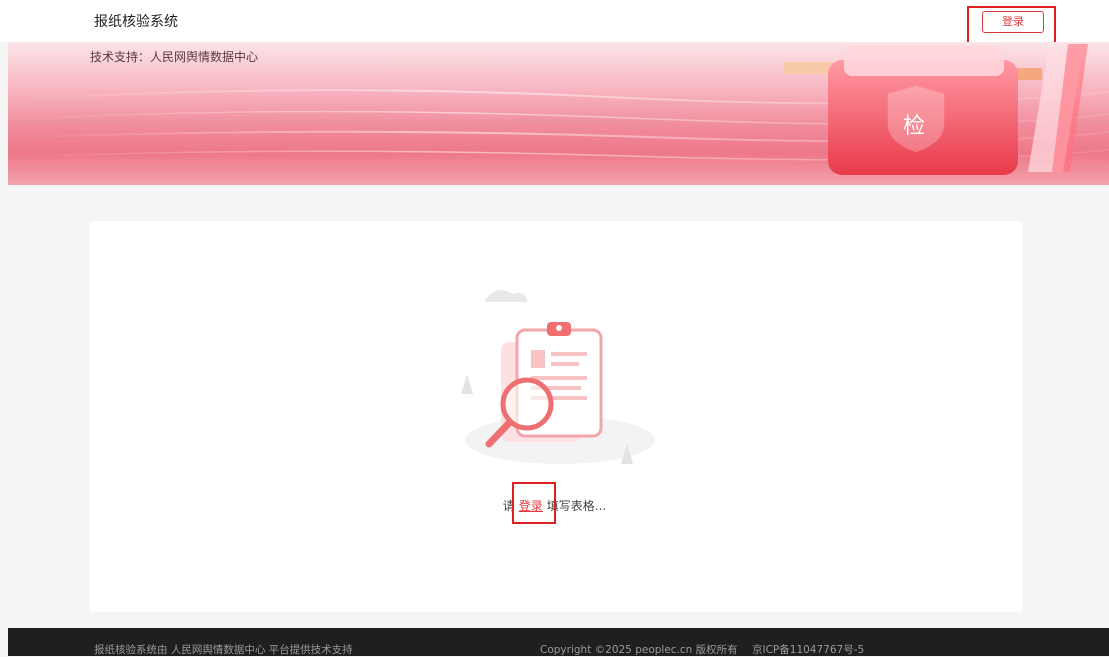 Image resolution: width=1109 pixels, height=657 pixels. What do you see at coordinates (1013, 22) in the screenshot?
I see `login-button: 登录` at bounding box center [1013, 22].